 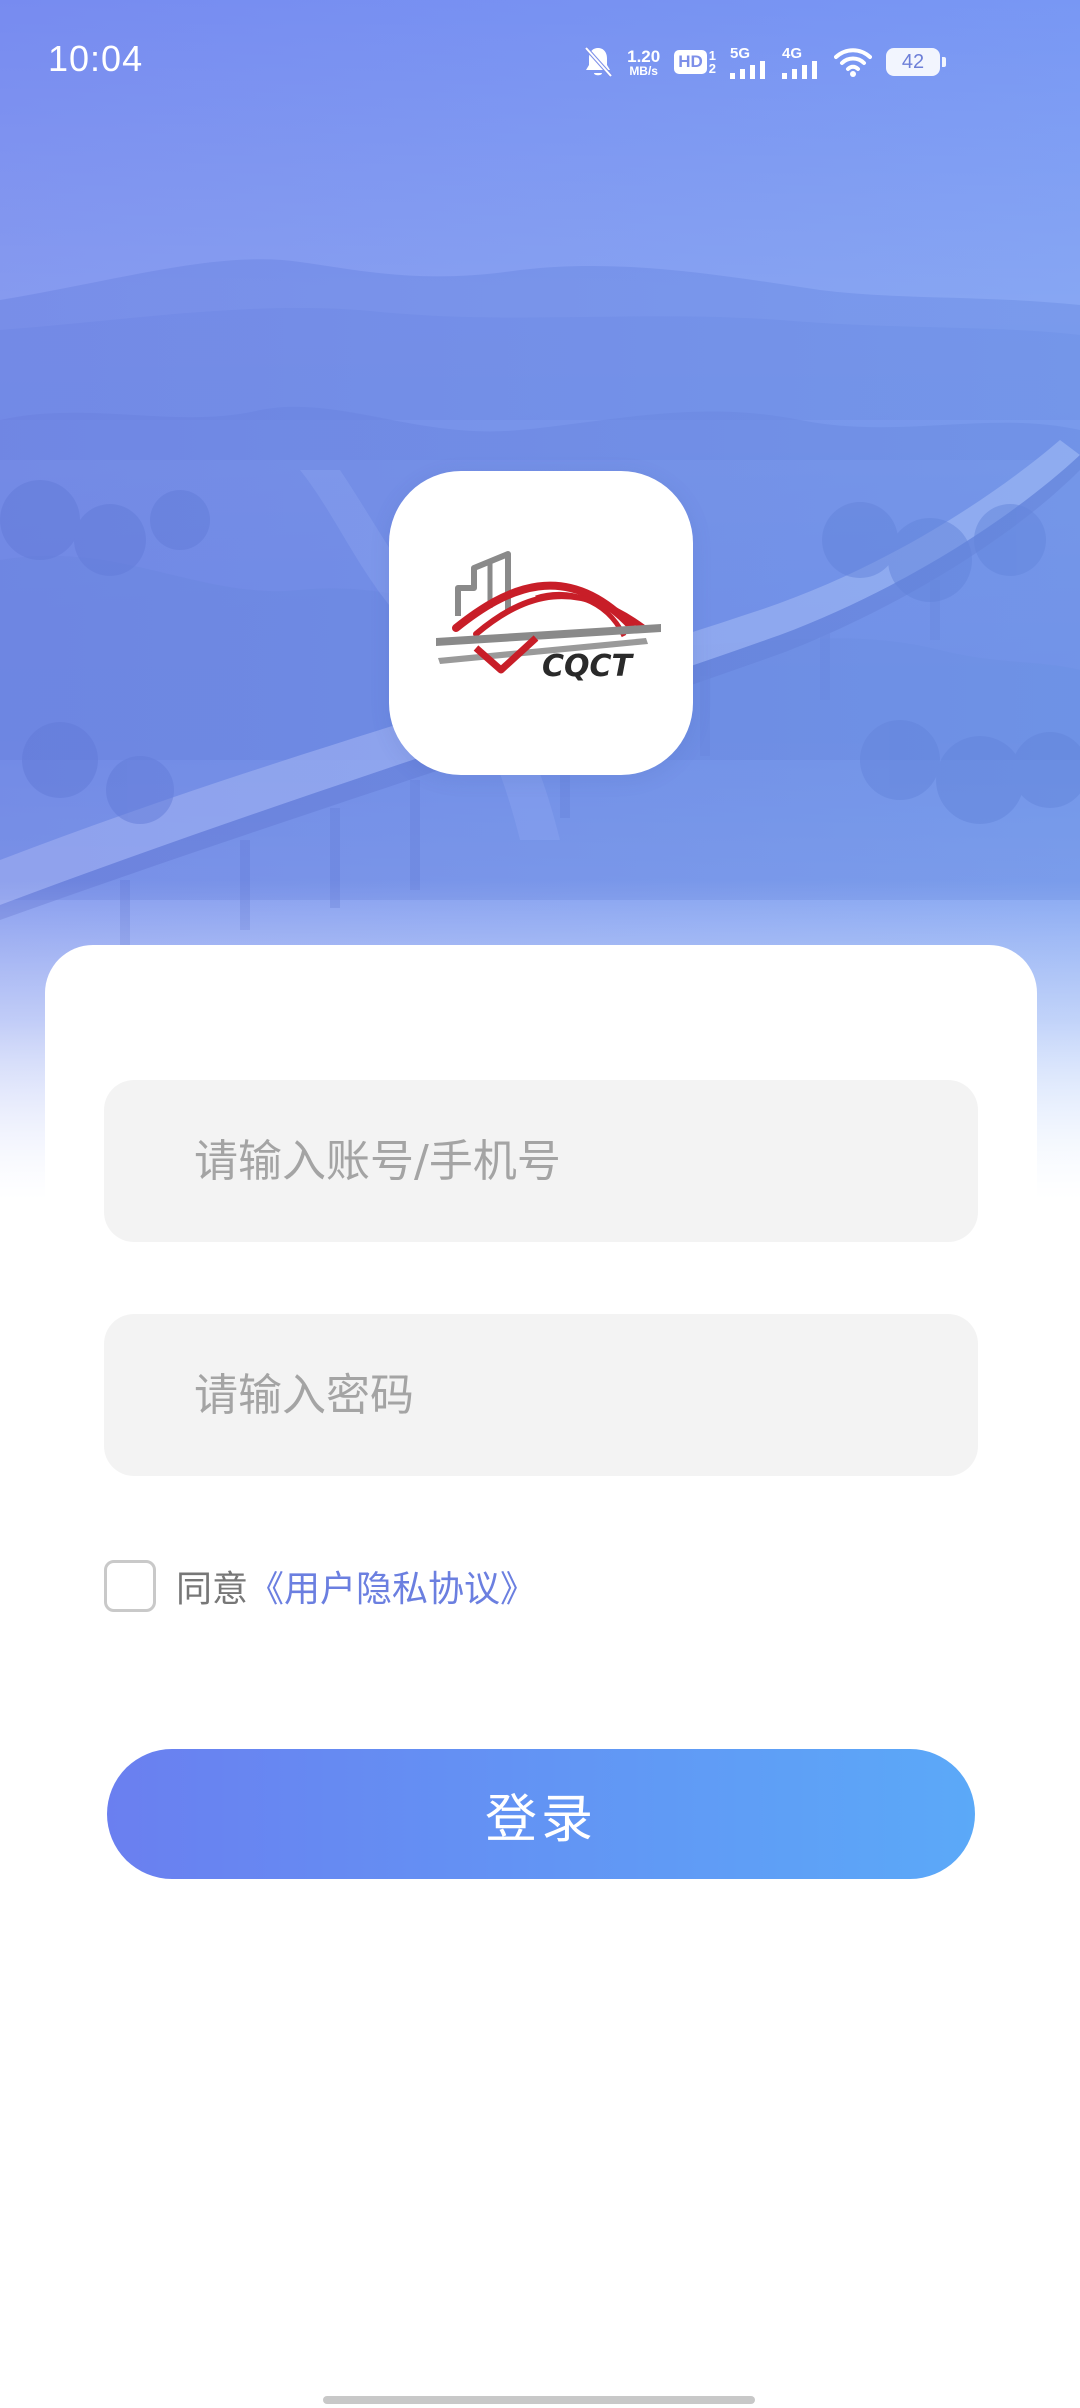 I want to click on login-button: 登录, so click(x=541, y=1814).